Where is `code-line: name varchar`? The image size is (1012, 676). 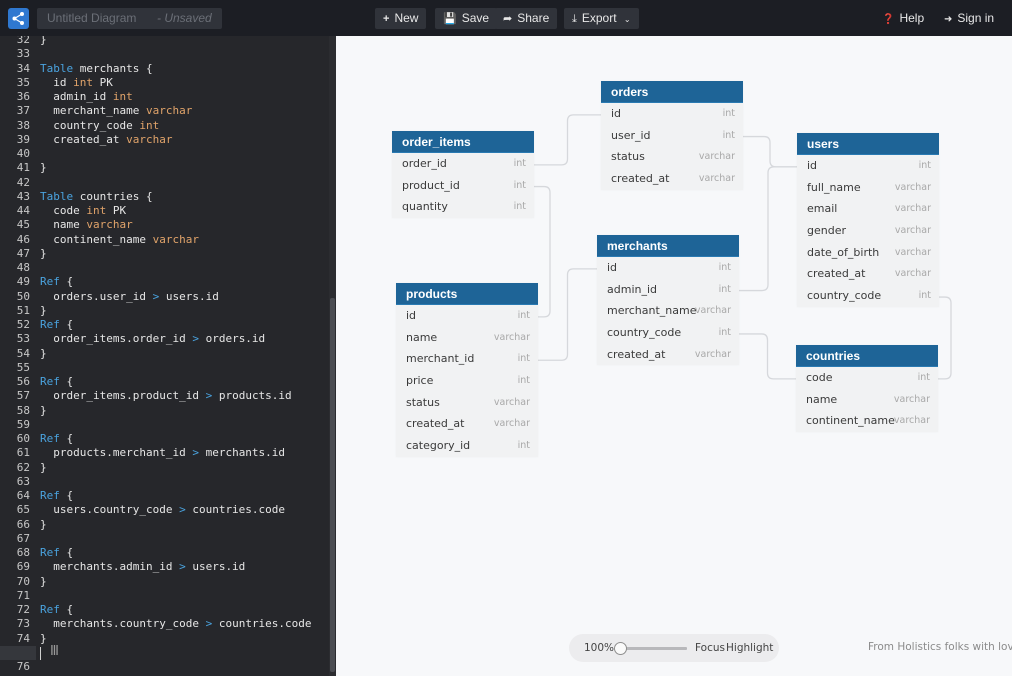 code-line: name varchar is located at coordinates (86, 225).